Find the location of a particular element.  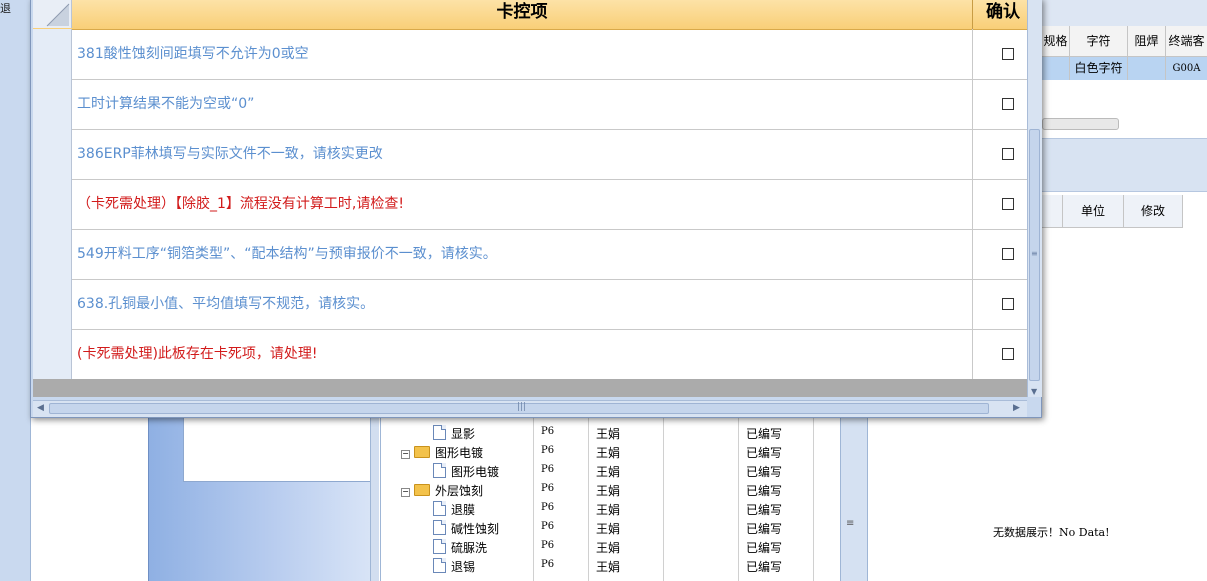

right-grid-header-mask: 阻焊 is located at coordinates (1147, 41).